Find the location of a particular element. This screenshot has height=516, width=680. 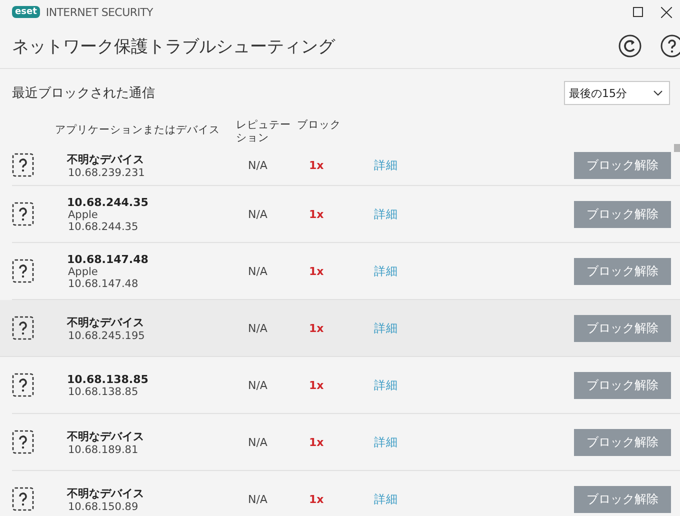

section-title: 最近ブロックされた通信 is located at coordinates (83, 93).